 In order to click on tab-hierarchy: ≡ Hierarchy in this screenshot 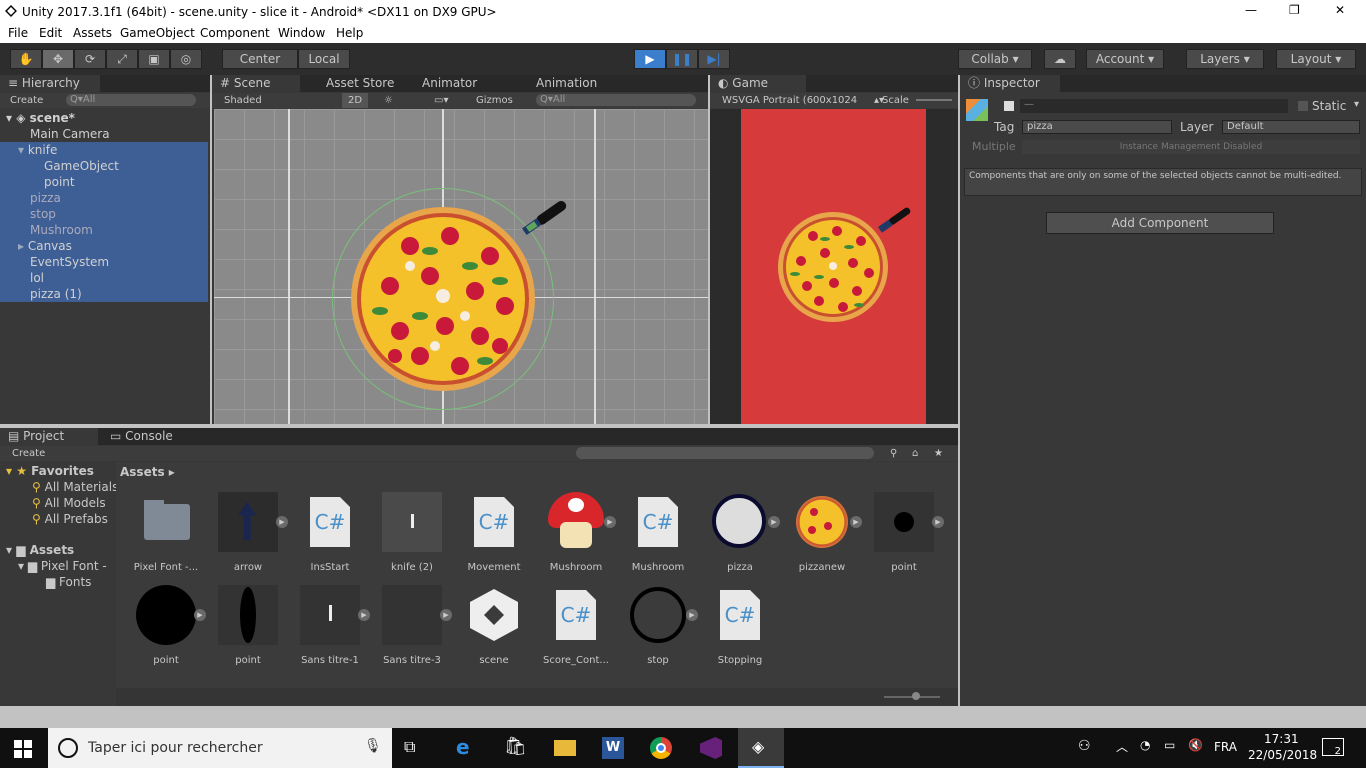, I will do `click(50, 83)`.